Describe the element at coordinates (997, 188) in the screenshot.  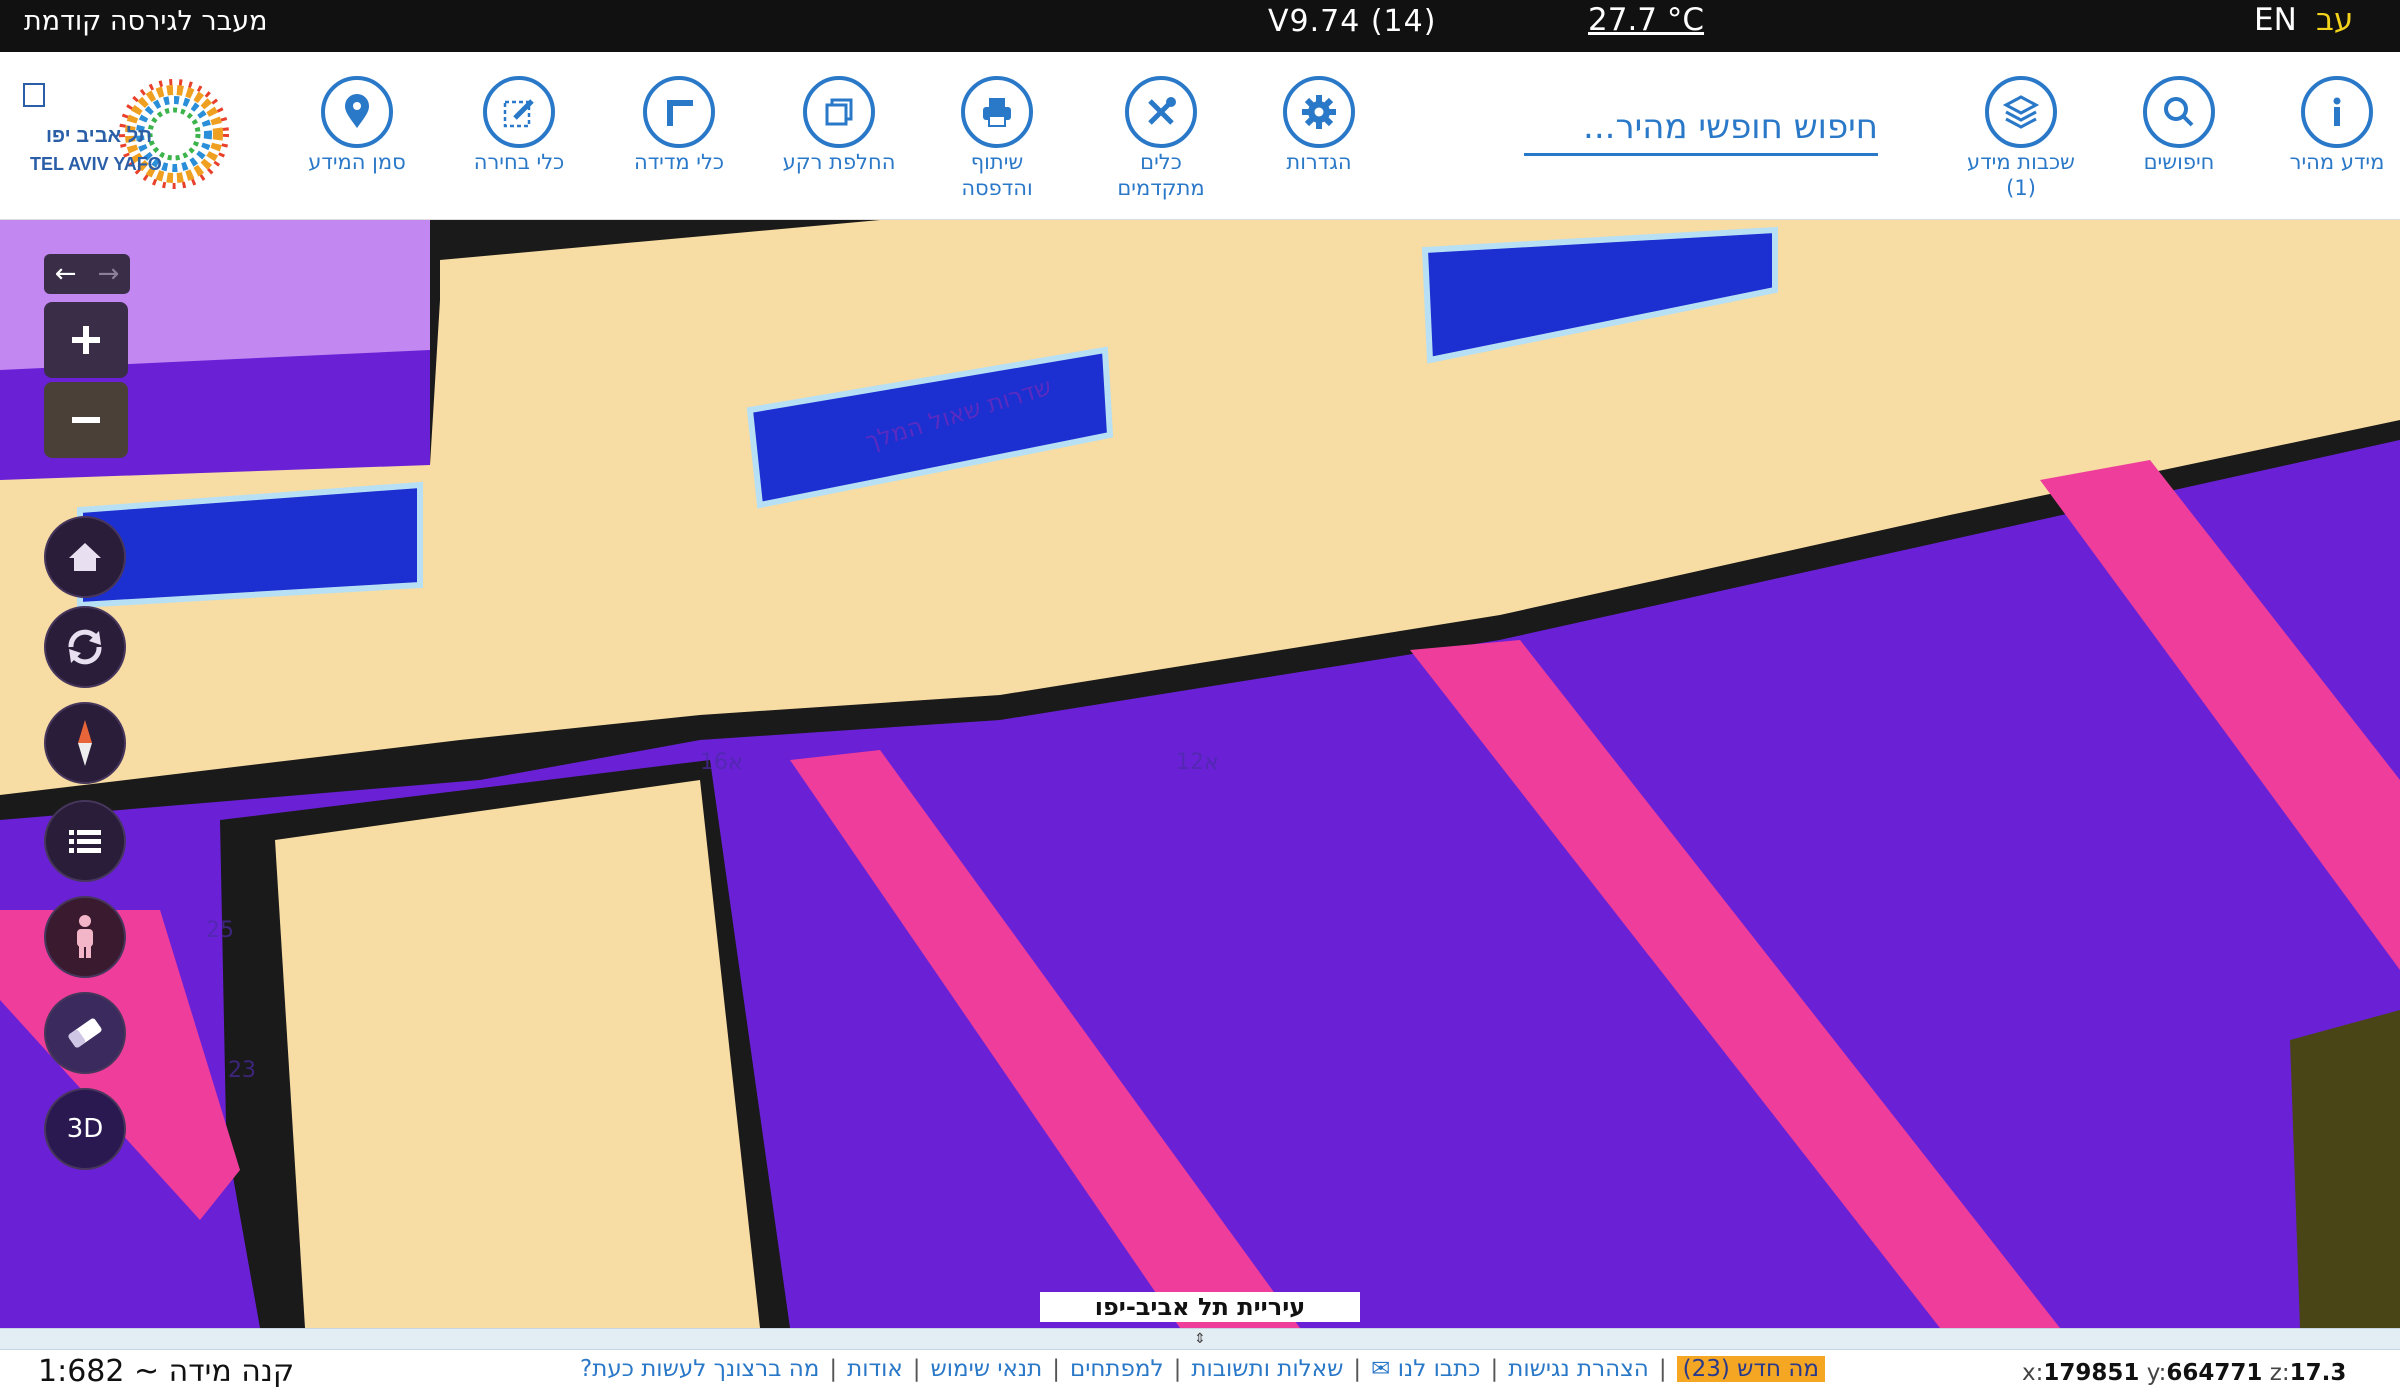
I see `share-print-label-2: והדפסה` at that location.